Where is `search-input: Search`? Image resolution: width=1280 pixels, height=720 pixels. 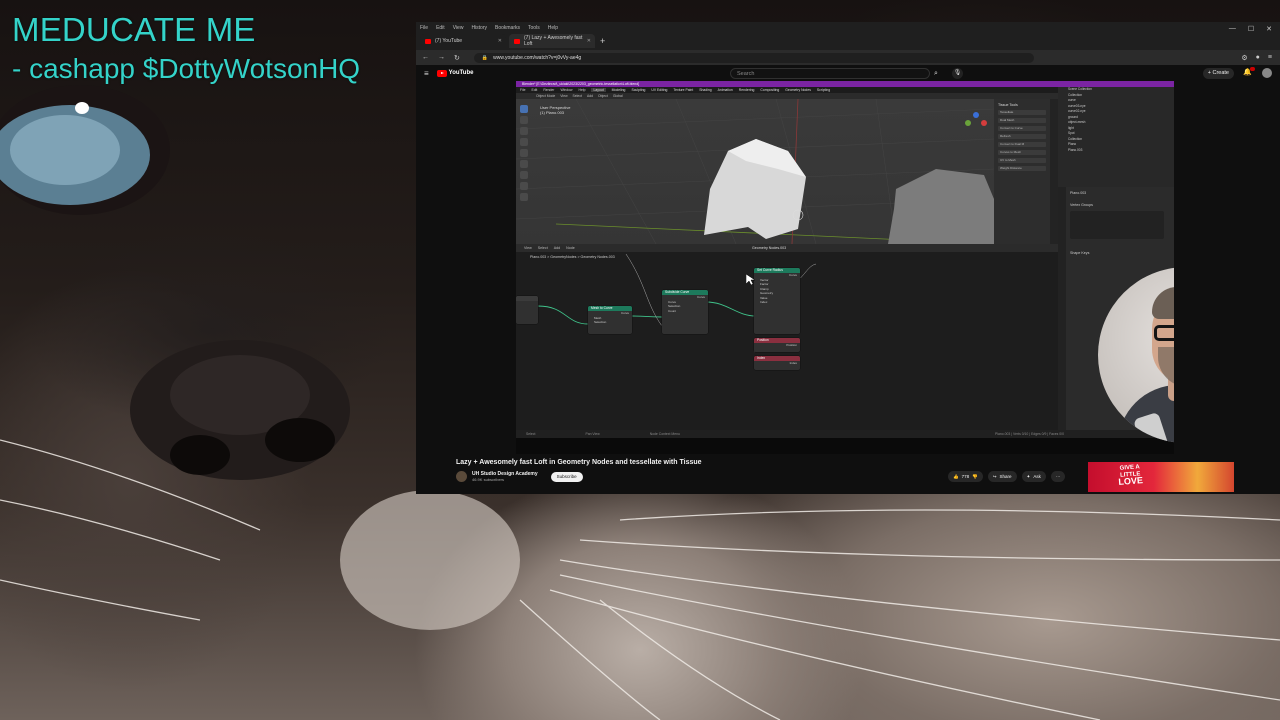 search-input: Search is located at coordinates (830, 73).